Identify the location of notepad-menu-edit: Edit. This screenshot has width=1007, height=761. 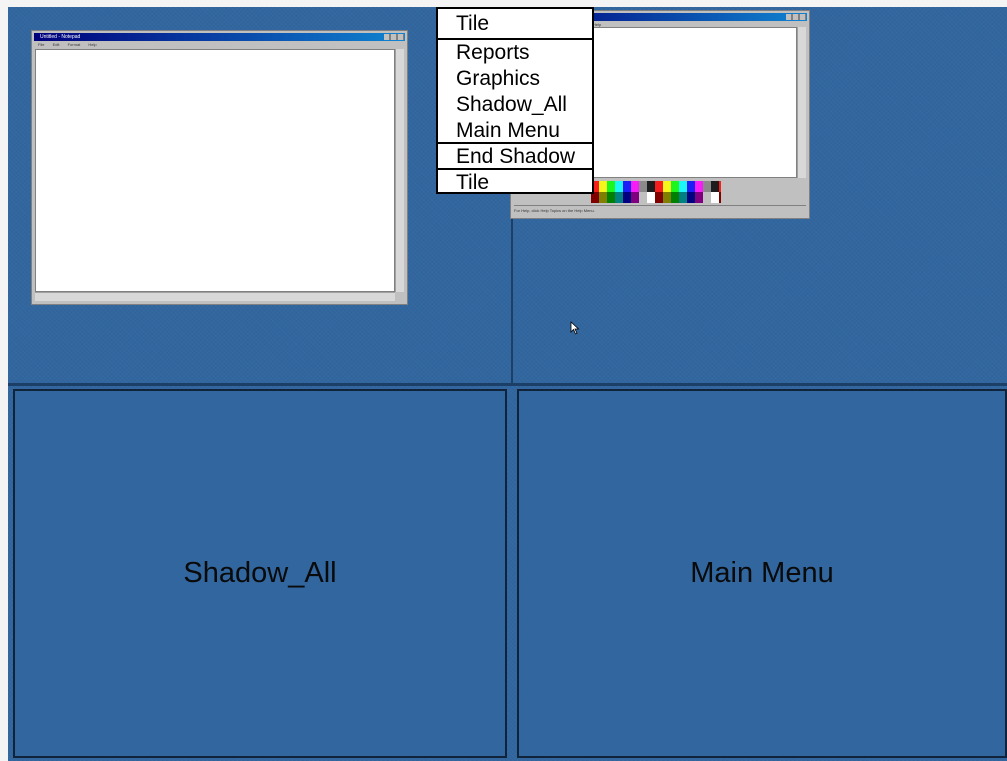
(56, 44).